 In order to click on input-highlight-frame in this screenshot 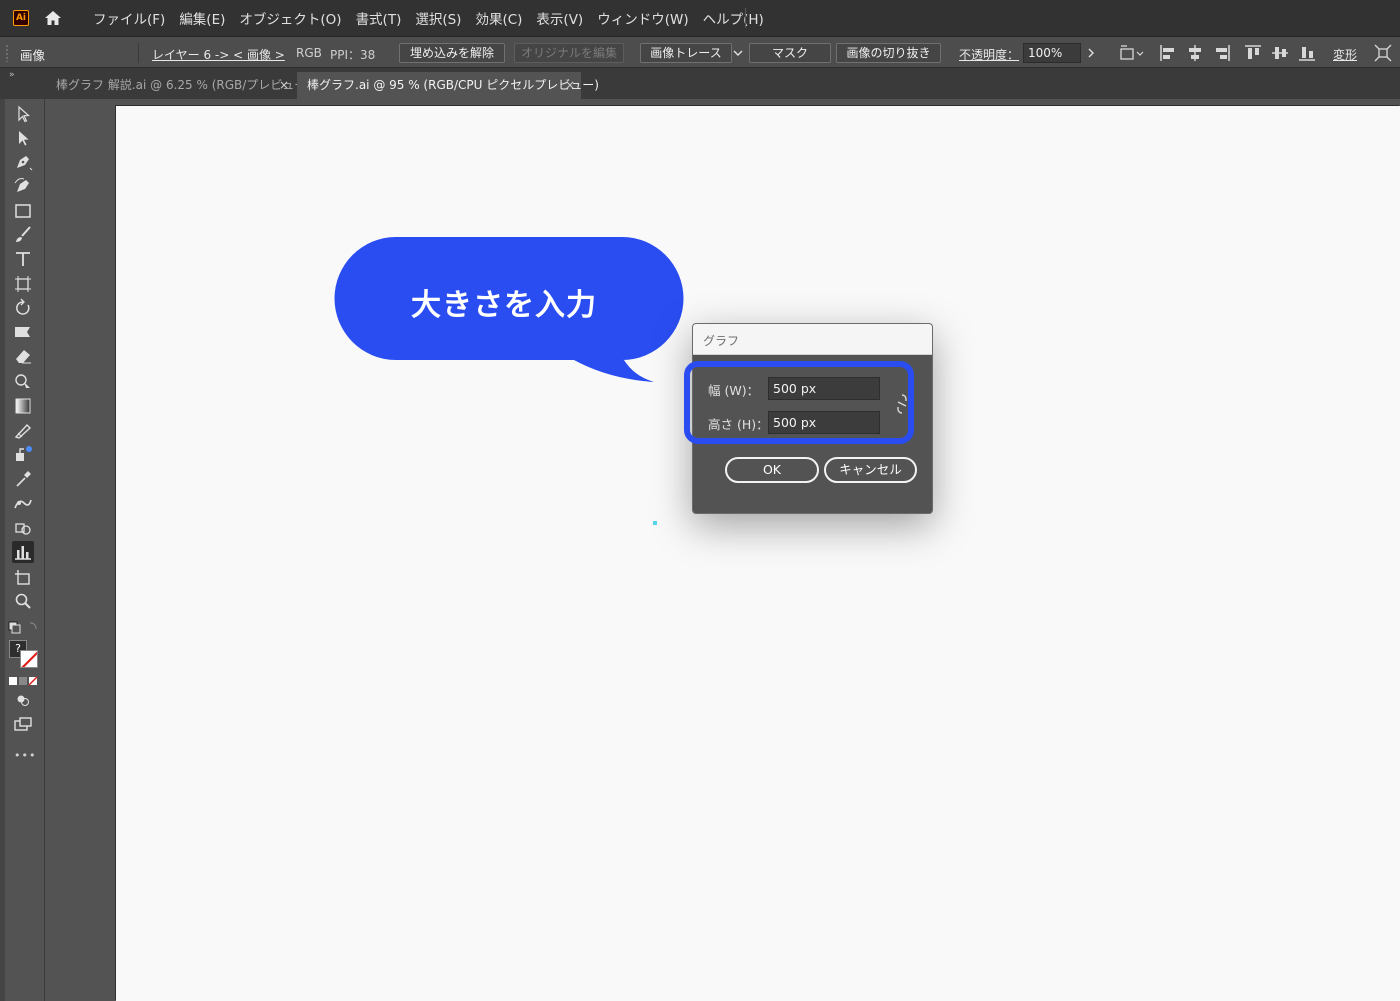, I will do `click(799, 402)`.